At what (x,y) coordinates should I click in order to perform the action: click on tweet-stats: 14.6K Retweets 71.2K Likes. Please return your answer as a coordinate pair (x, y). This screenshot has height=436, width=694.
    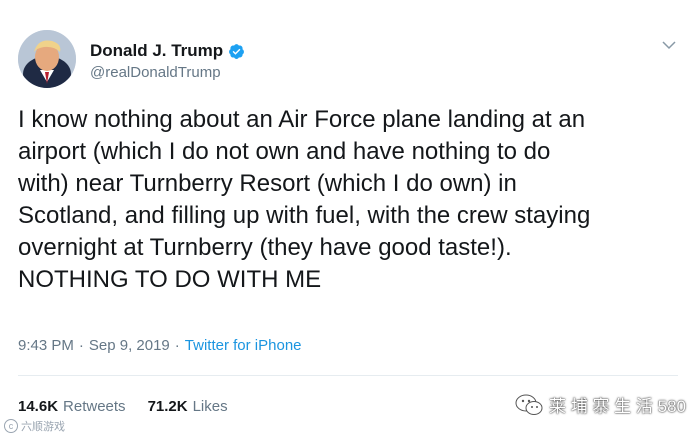
    Looking at the image, I should click on (123, 406).